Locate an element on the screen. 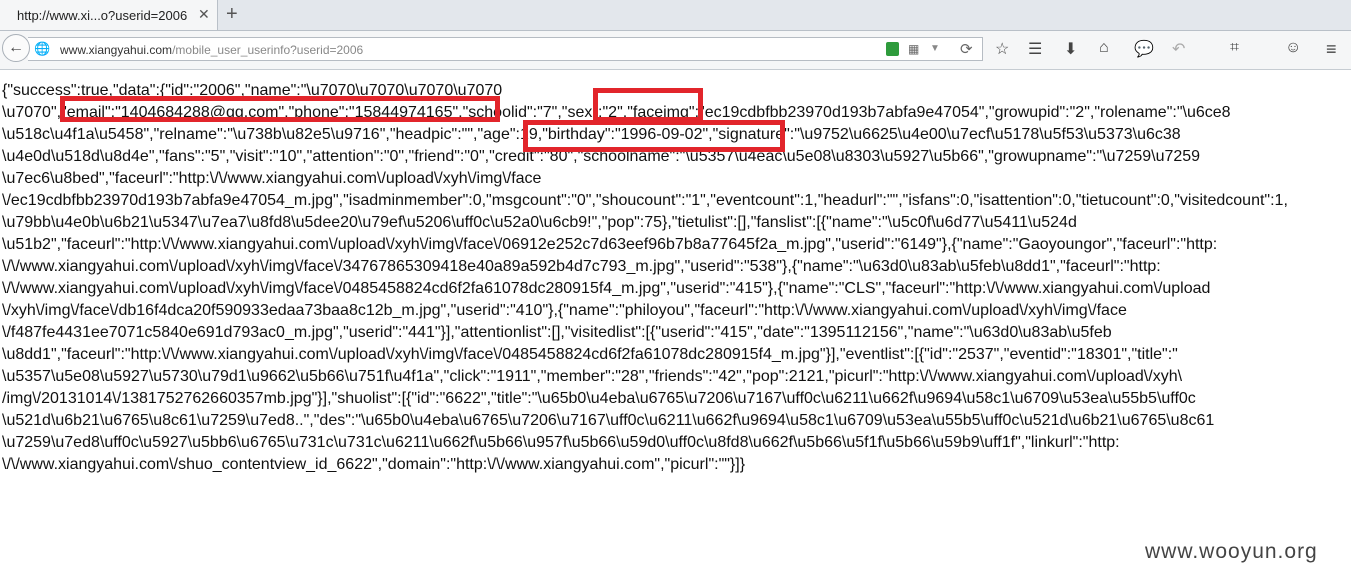 The height and width of the screenshot is (580, 1351). tab-title: http://www.xi...o?userid=2006 is located at coordinates (102, 15).